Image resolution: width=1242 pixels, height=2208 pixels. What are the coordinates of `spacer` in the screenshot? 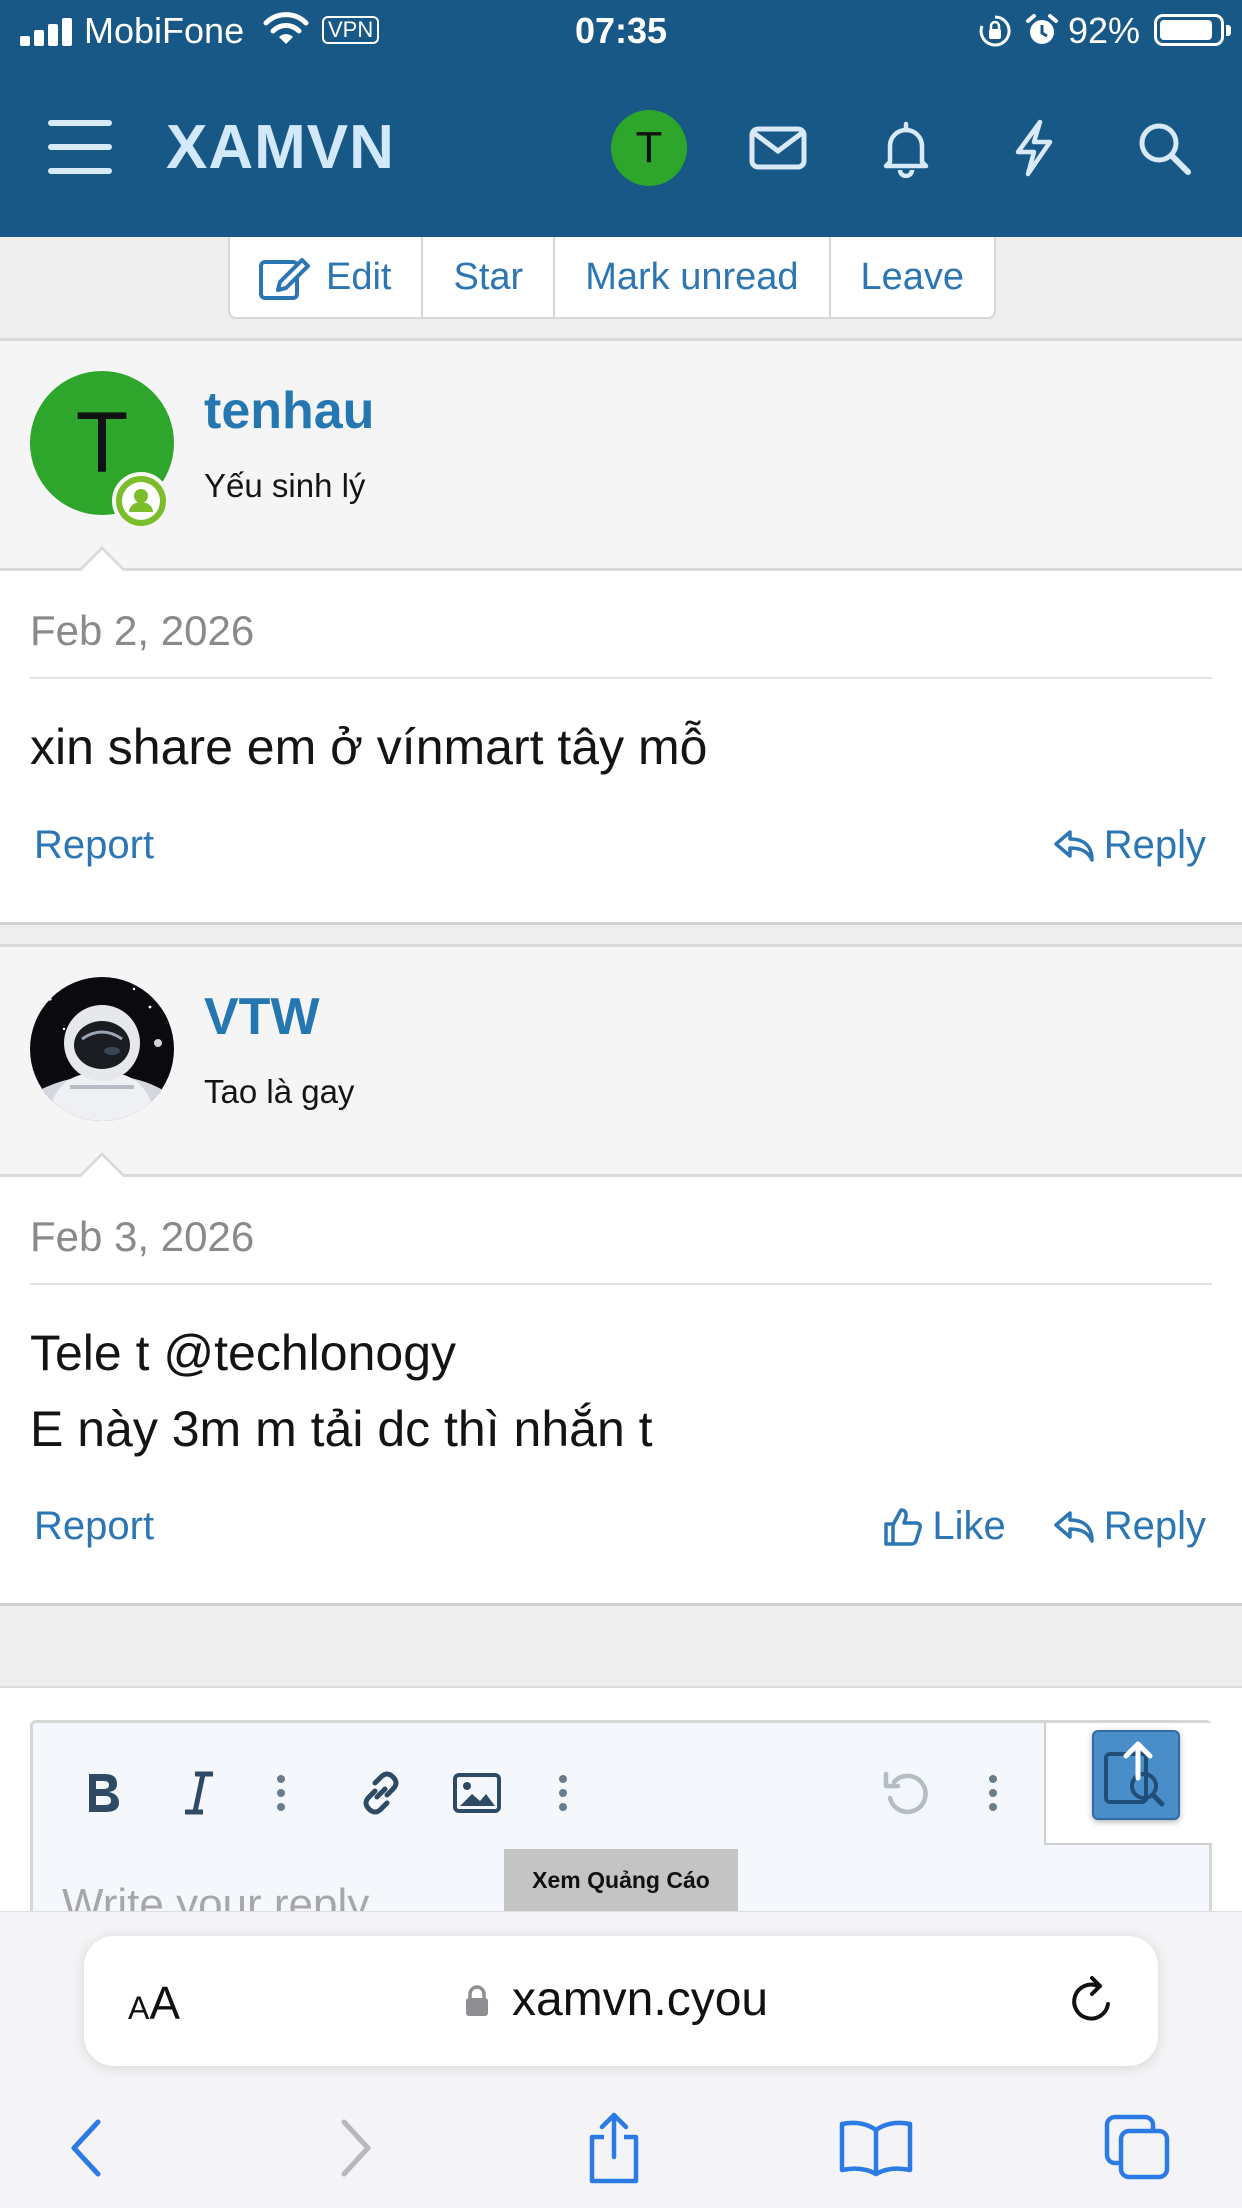 It's located at (621, 1646).